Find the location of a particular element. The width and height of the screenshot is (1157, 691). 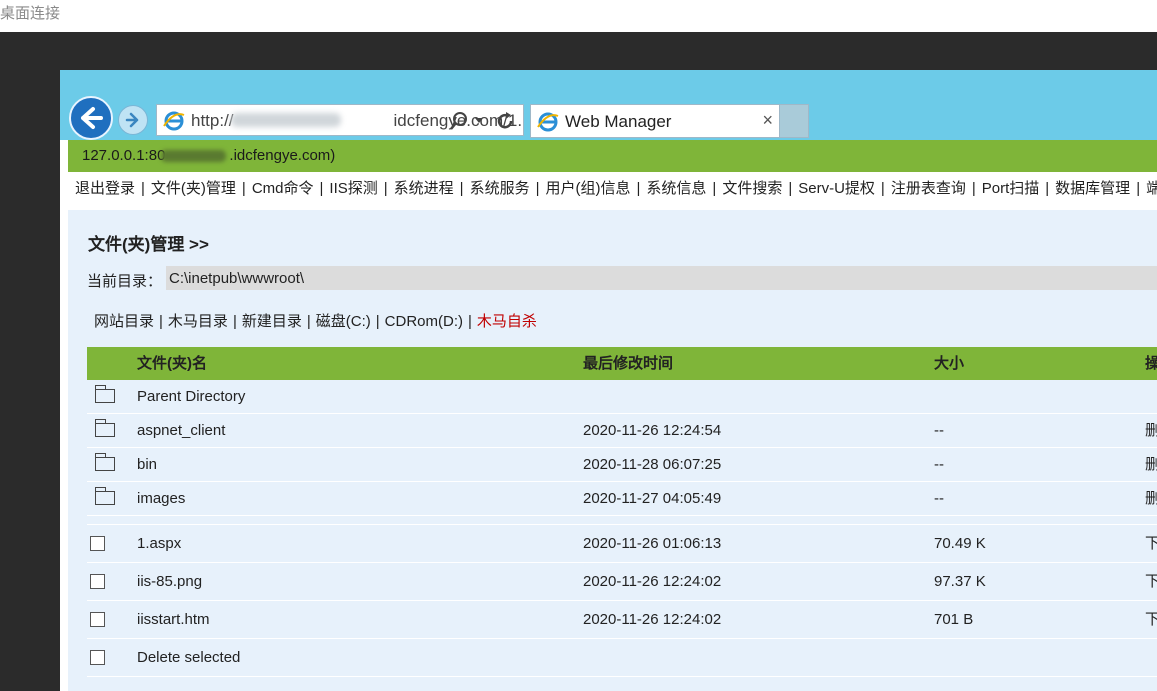

menu-item-registry: 注册表查询 is located at coordinates (928, 188).